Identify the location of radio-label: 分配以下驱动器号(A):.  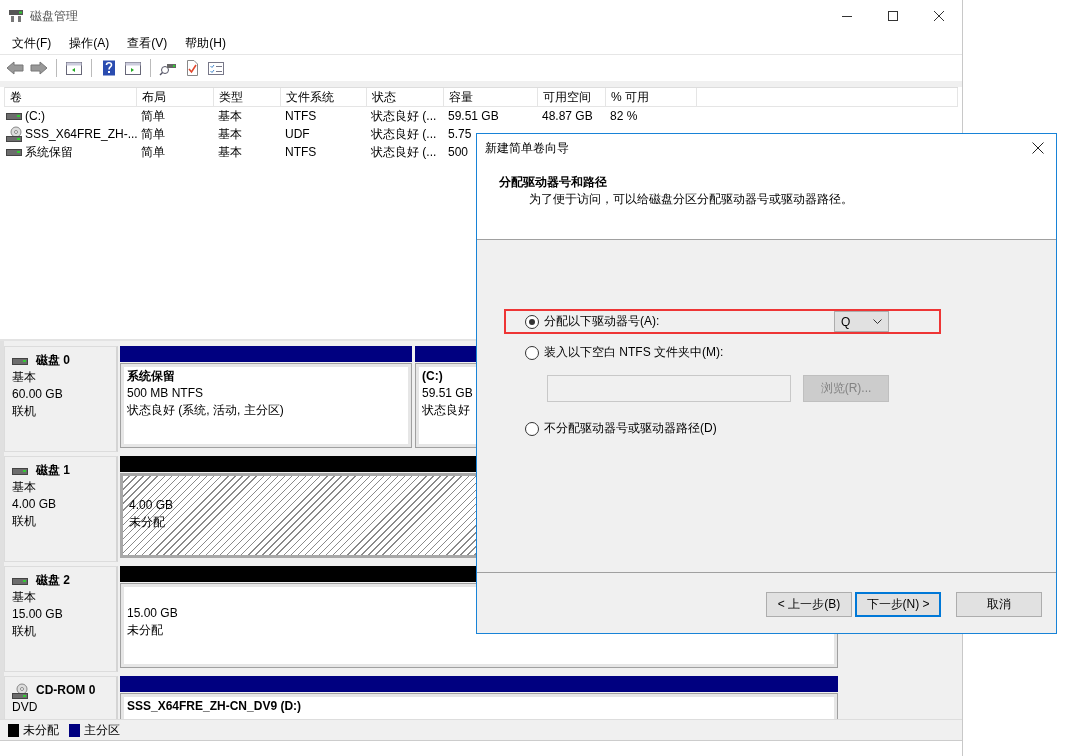
(602, 321).